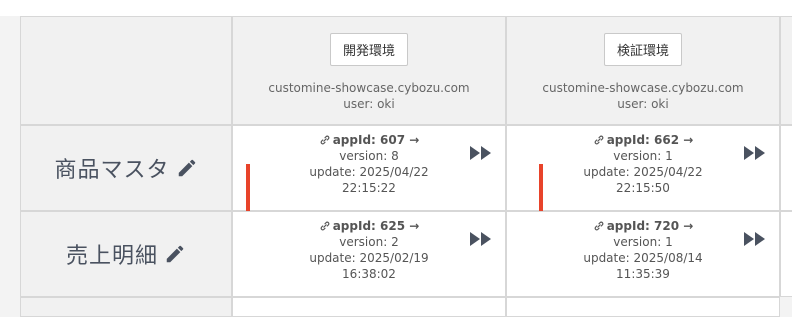  I want to click on app-id-link: appId: 625 →, so click(369, 226).